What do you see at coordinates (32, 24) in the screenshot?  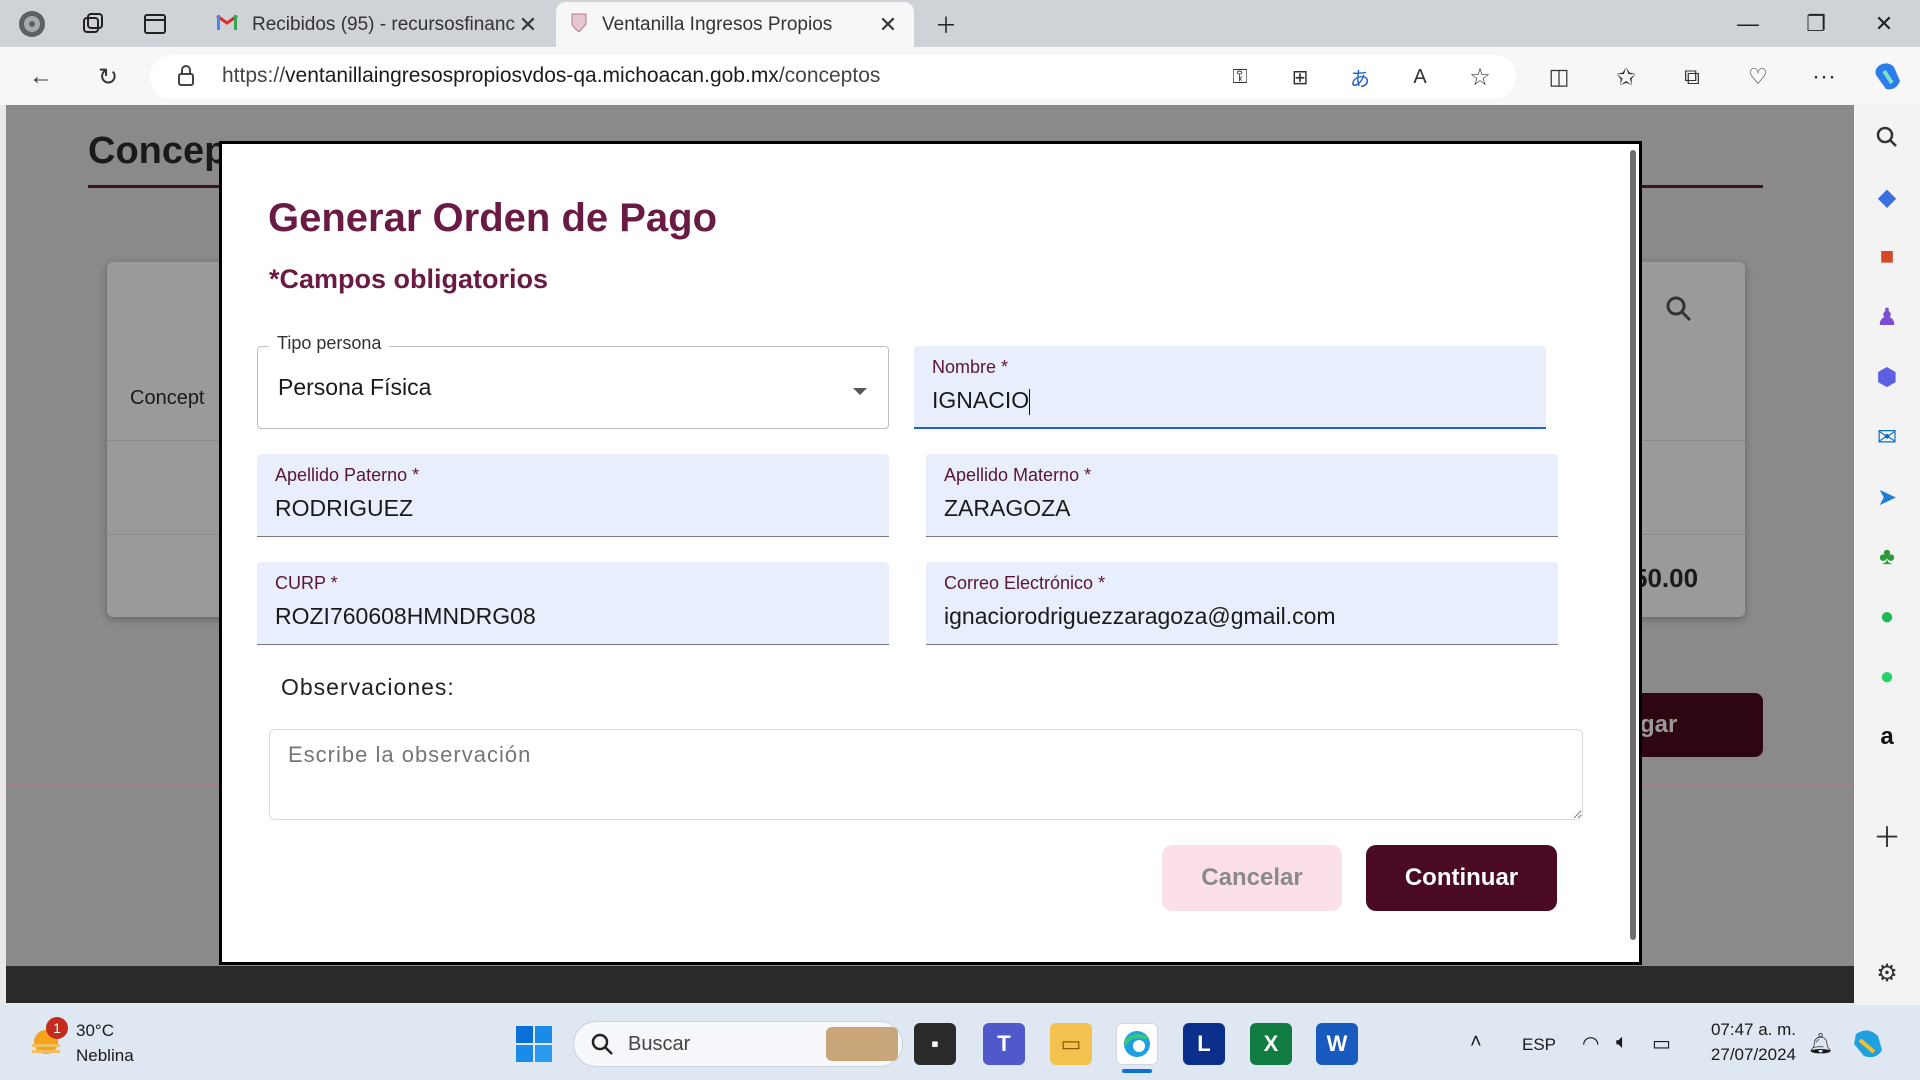 I see `profile-icon` at bounding box center [32, 24].